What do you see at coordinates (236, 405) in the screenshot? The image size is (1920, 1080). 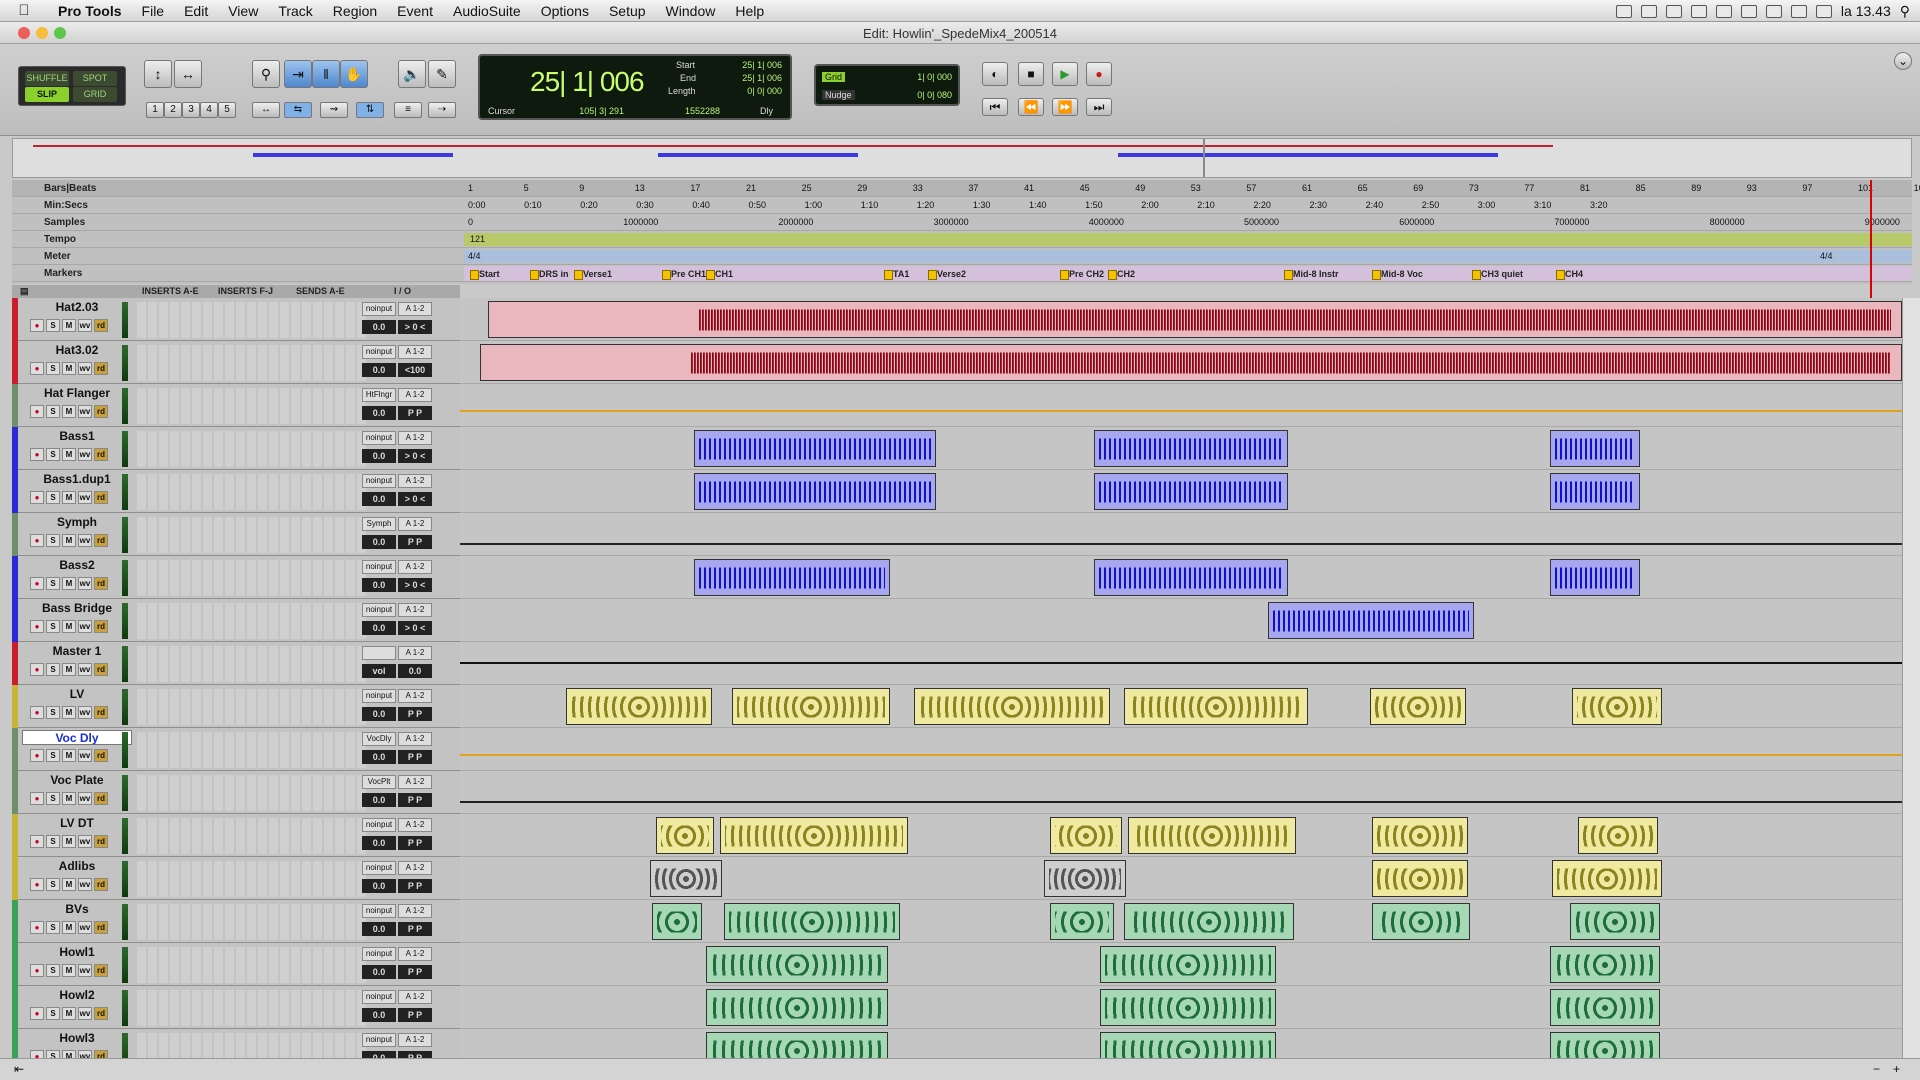 I see `track-header: Hat Flanger ● S Mwv rd HtFlngr A 1-2 0.0 P P` at bounding box center [236, 405].